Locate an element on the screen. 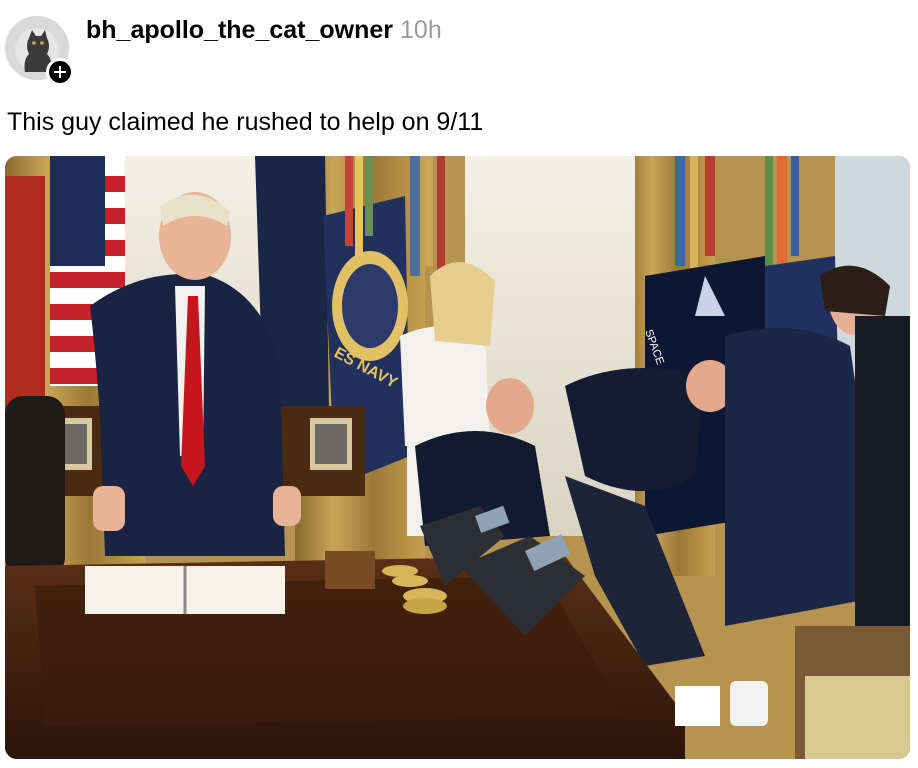 Image resolution: width=918 pixels, height=768 pixels. post-header is located at coordinates (39, 50).